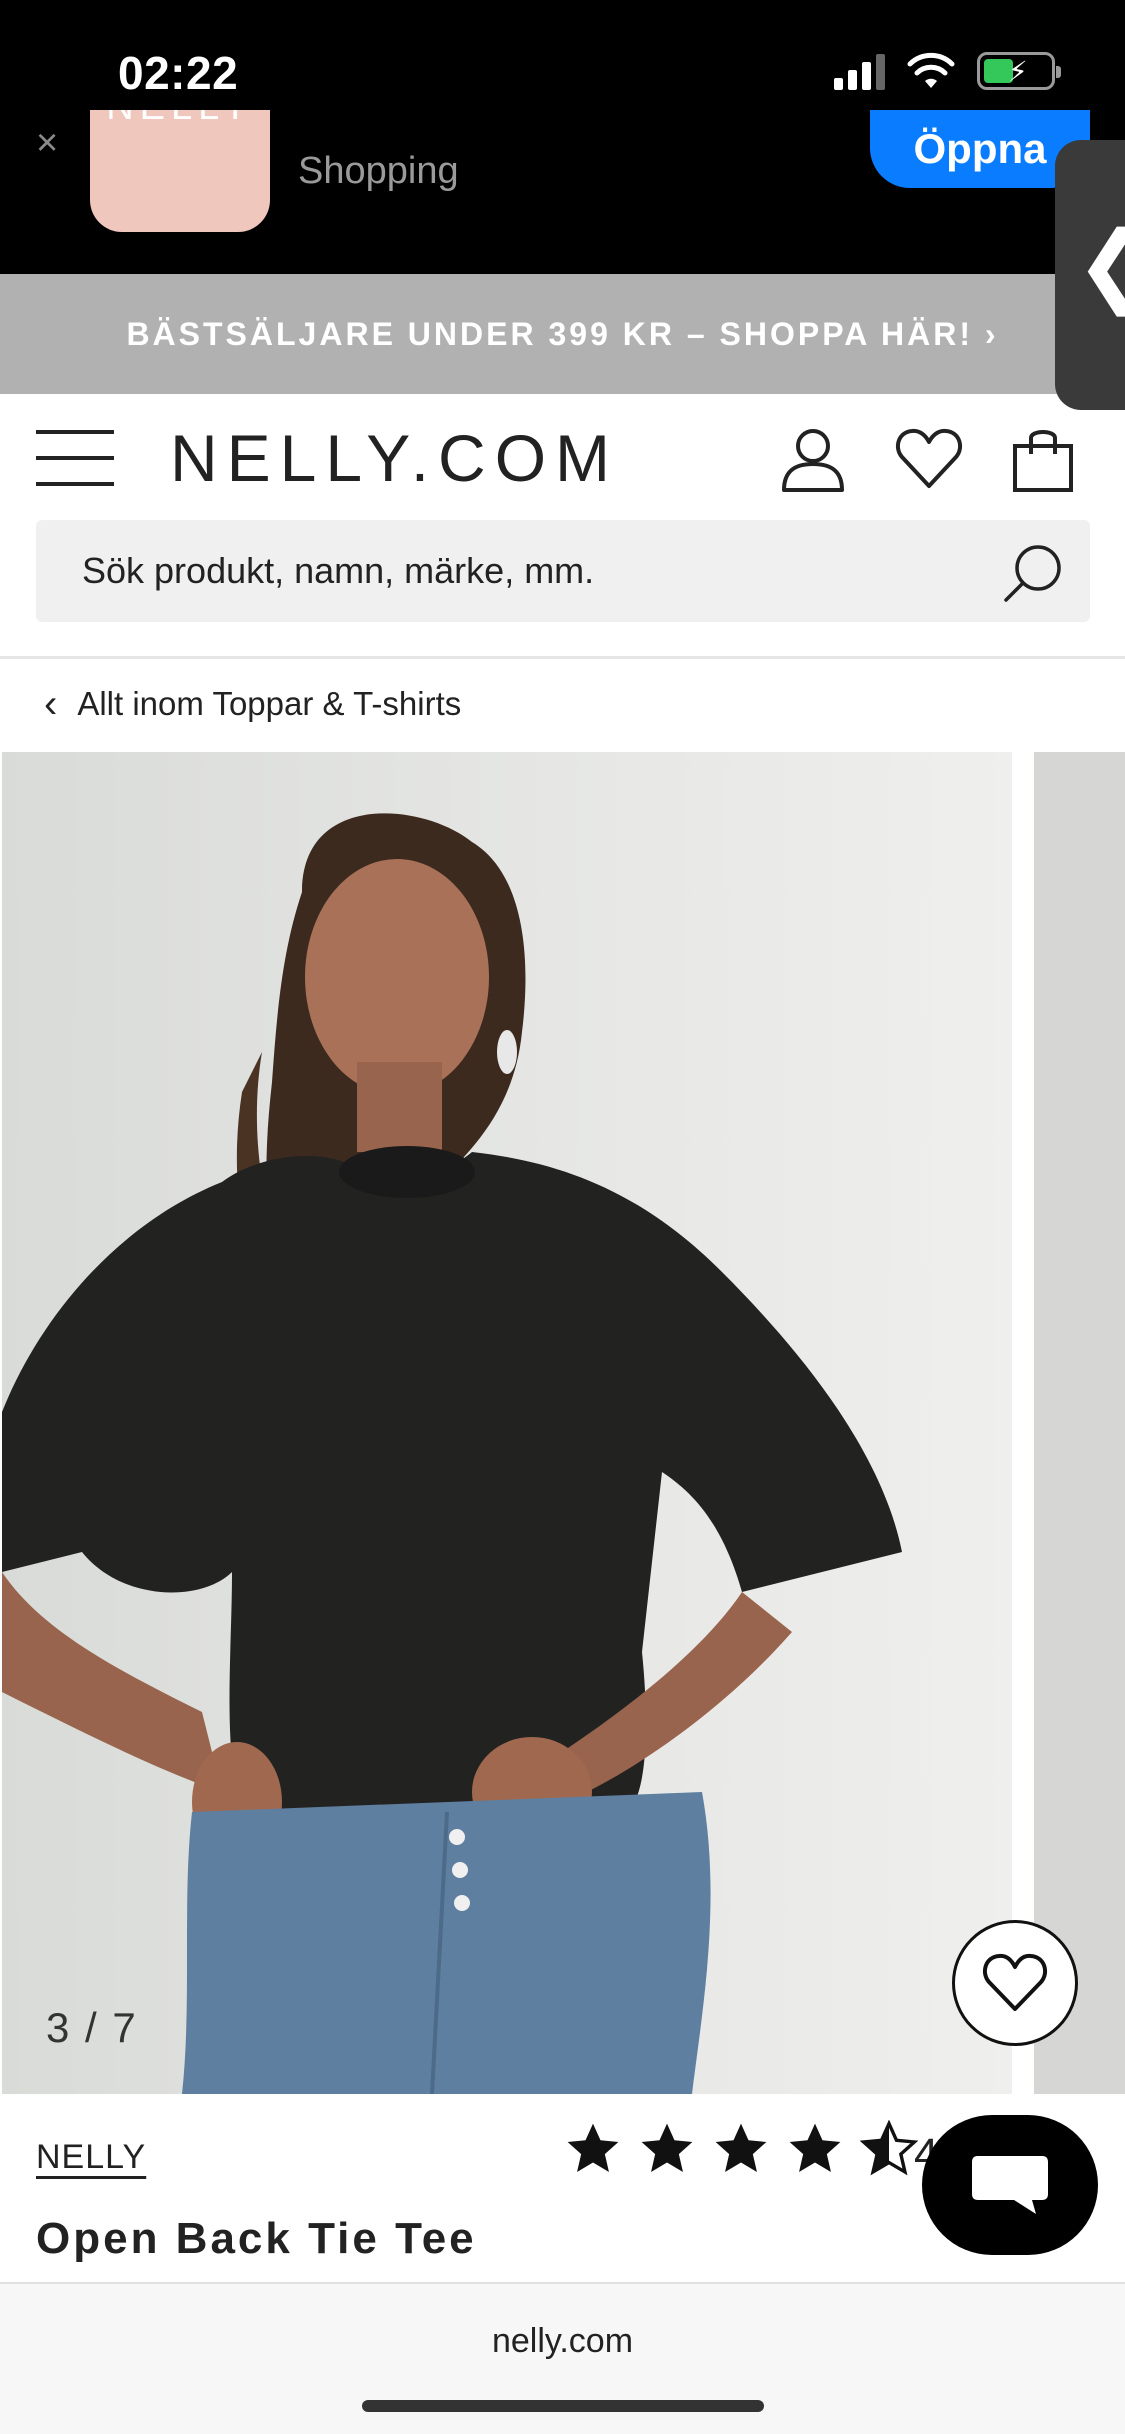  I want to click on site-header: NELLY.COM, so click(562, 456).